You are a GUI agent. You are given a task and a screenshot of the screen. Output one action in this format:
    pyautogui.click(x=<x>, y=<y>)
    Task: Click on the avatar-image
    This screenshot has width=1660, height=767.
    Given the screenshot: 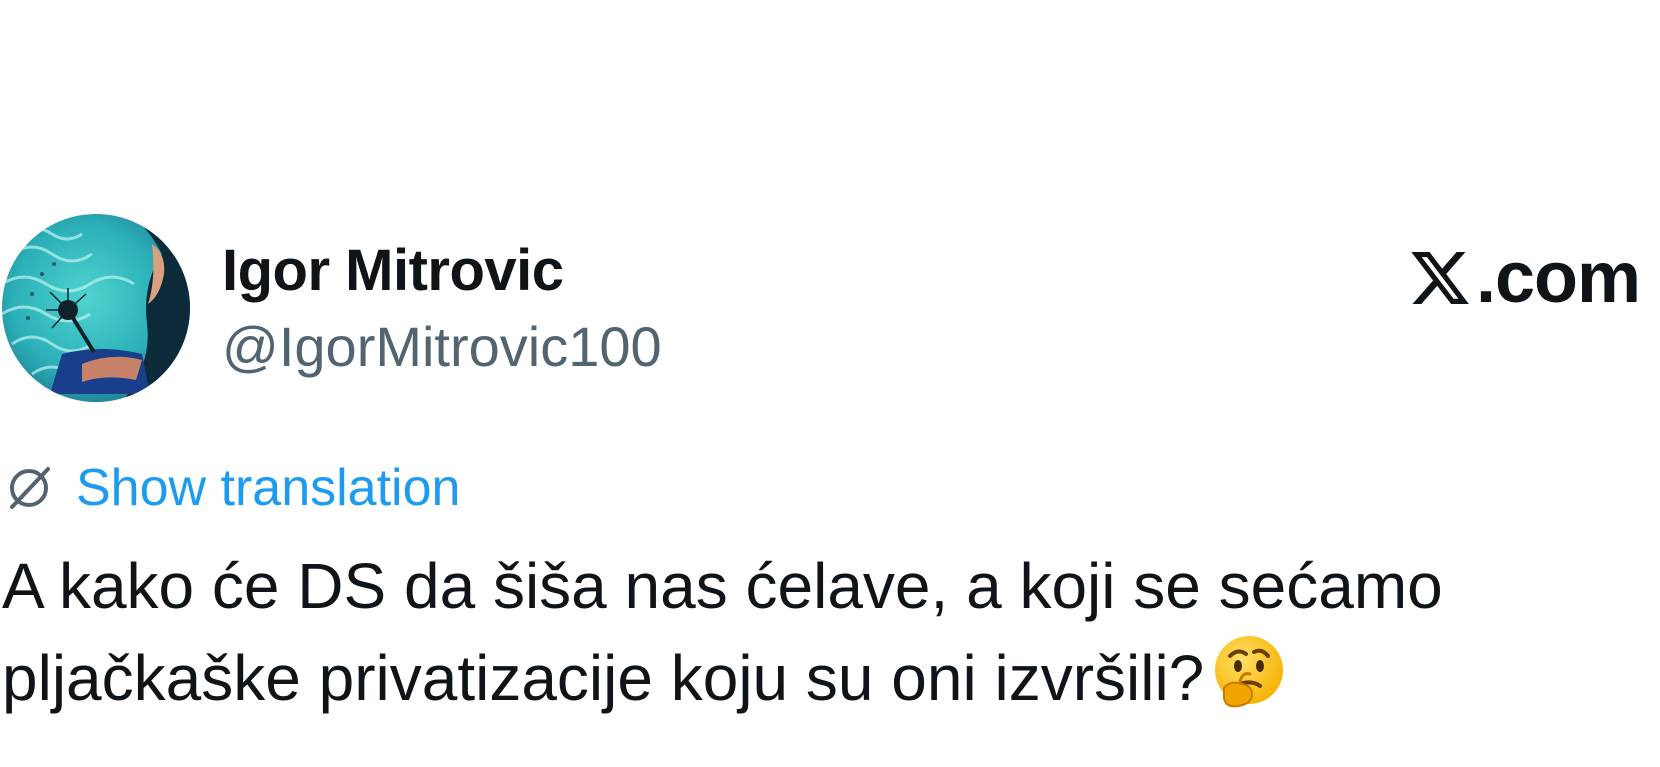 What is the action you would take?
    pyautogui.click(x=96, y=308)
    